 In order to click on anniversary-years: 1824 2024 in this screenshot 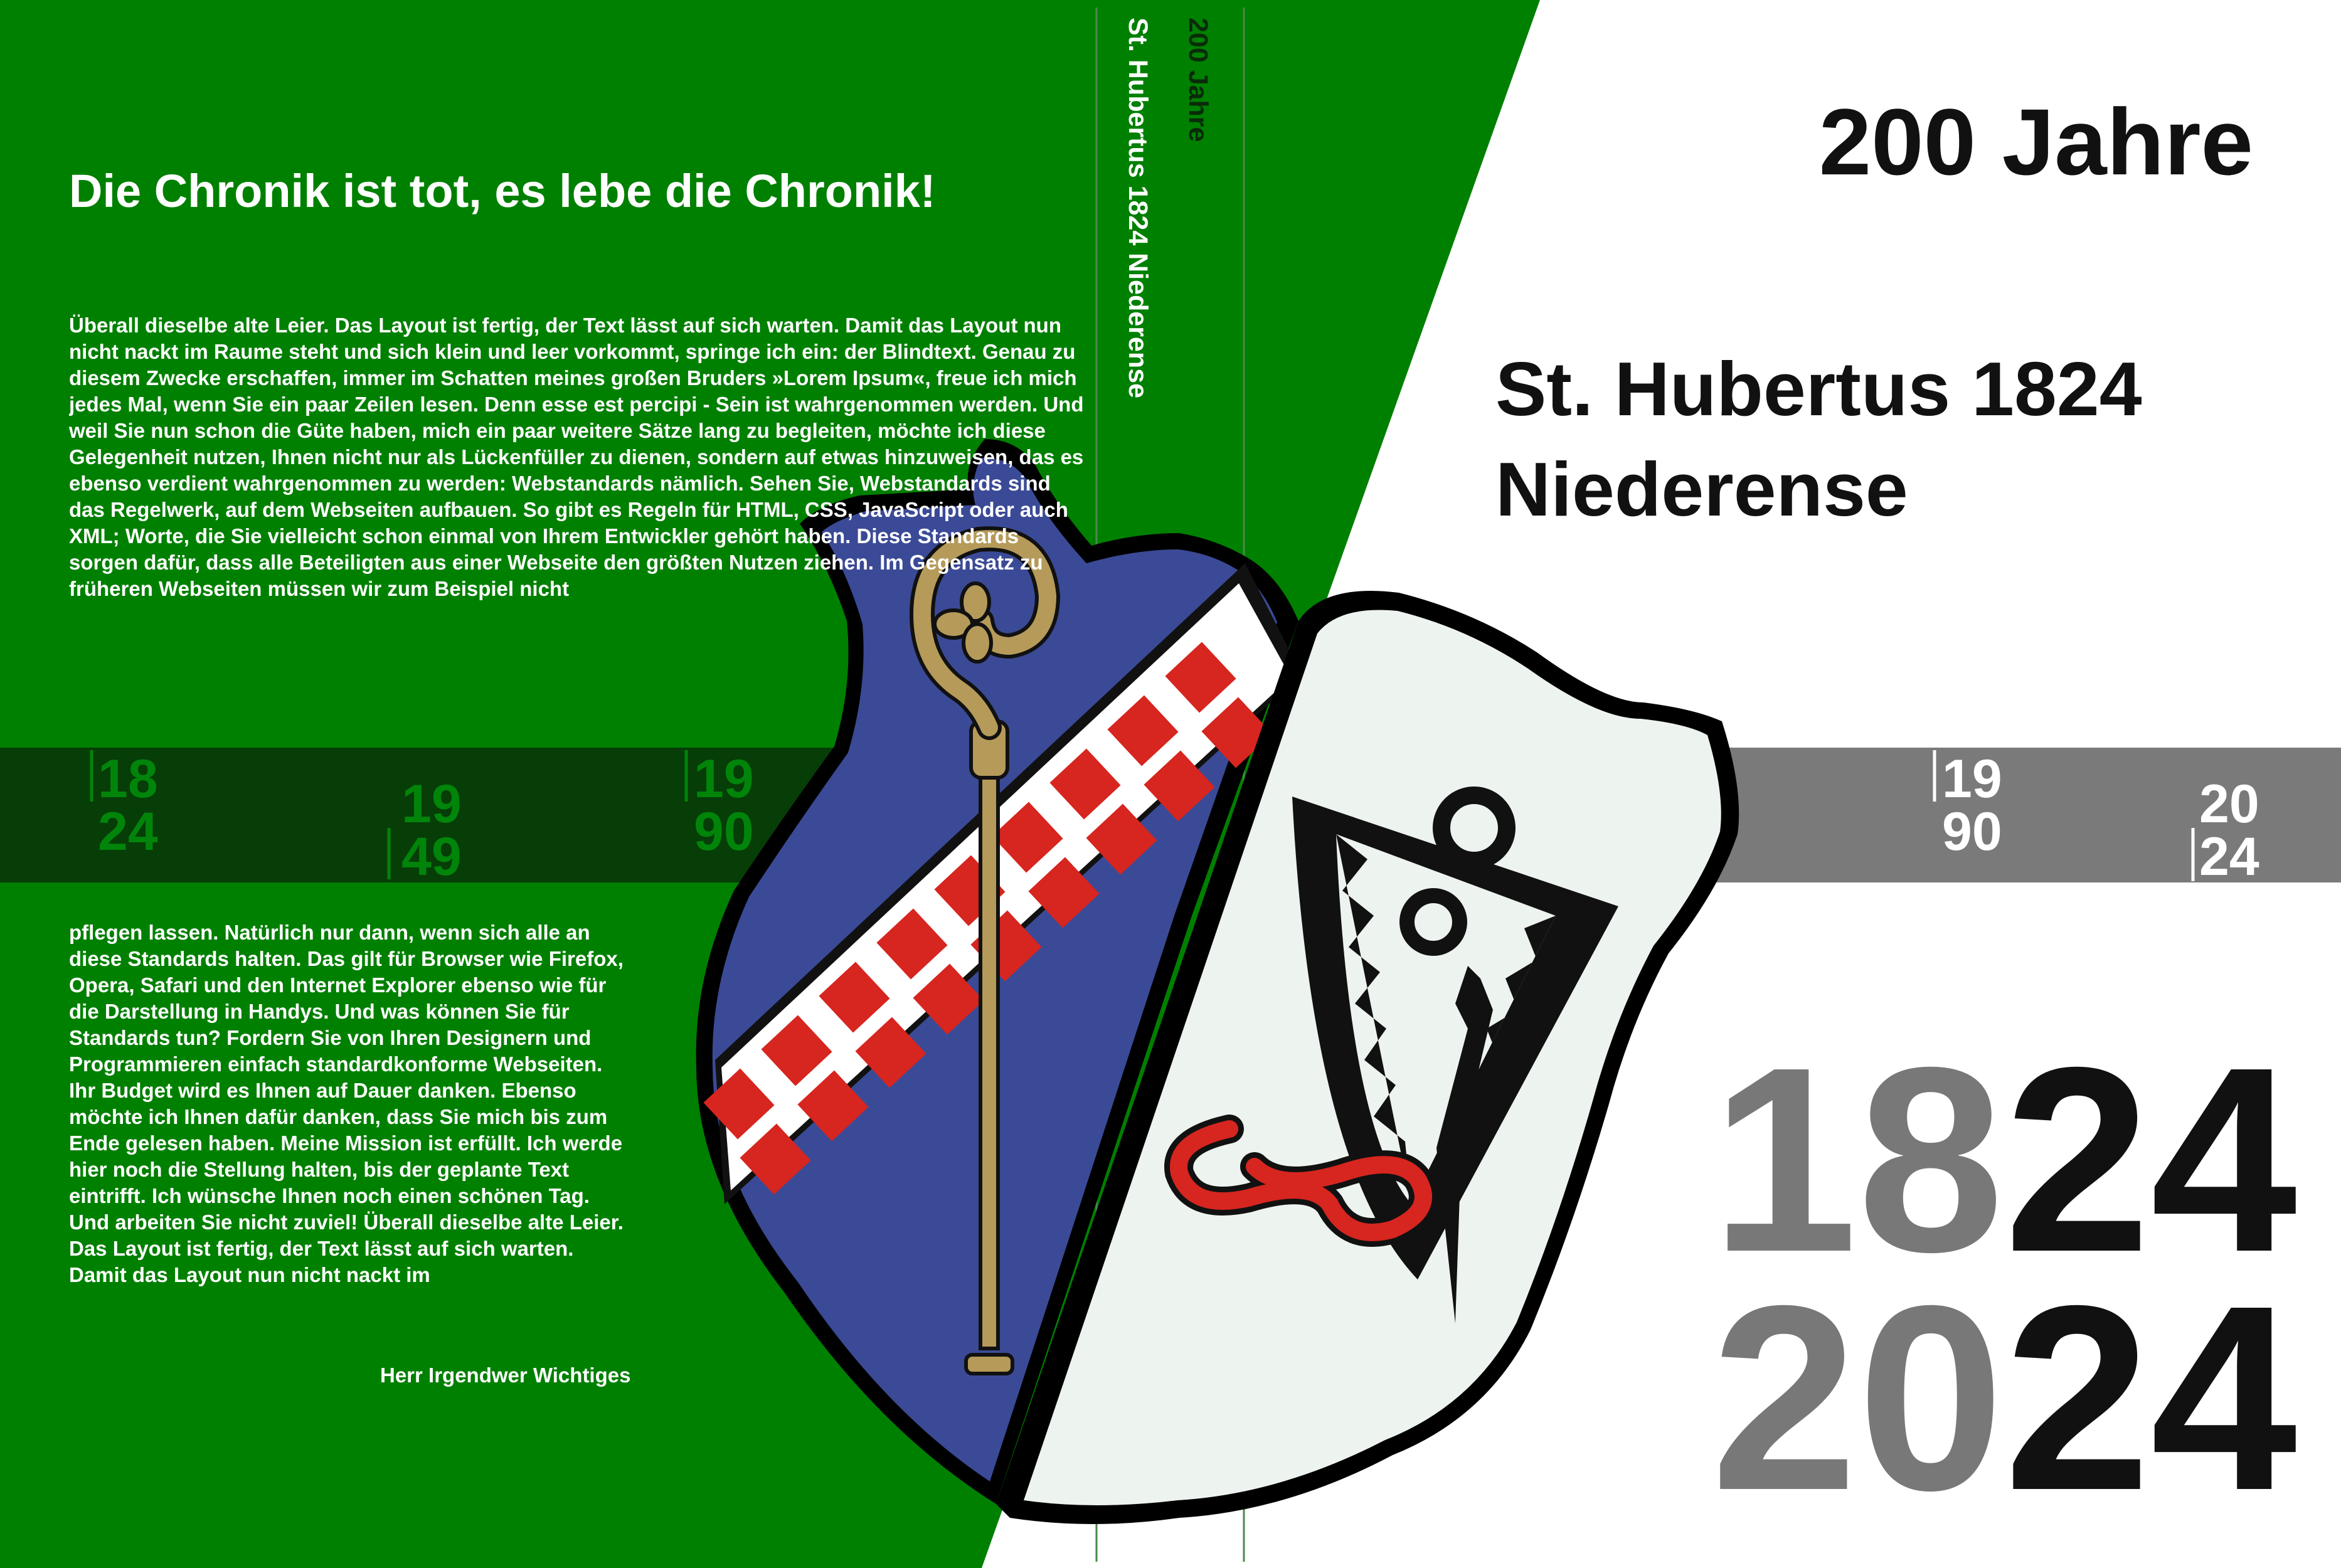, I will do `click(2004, 1279)`.